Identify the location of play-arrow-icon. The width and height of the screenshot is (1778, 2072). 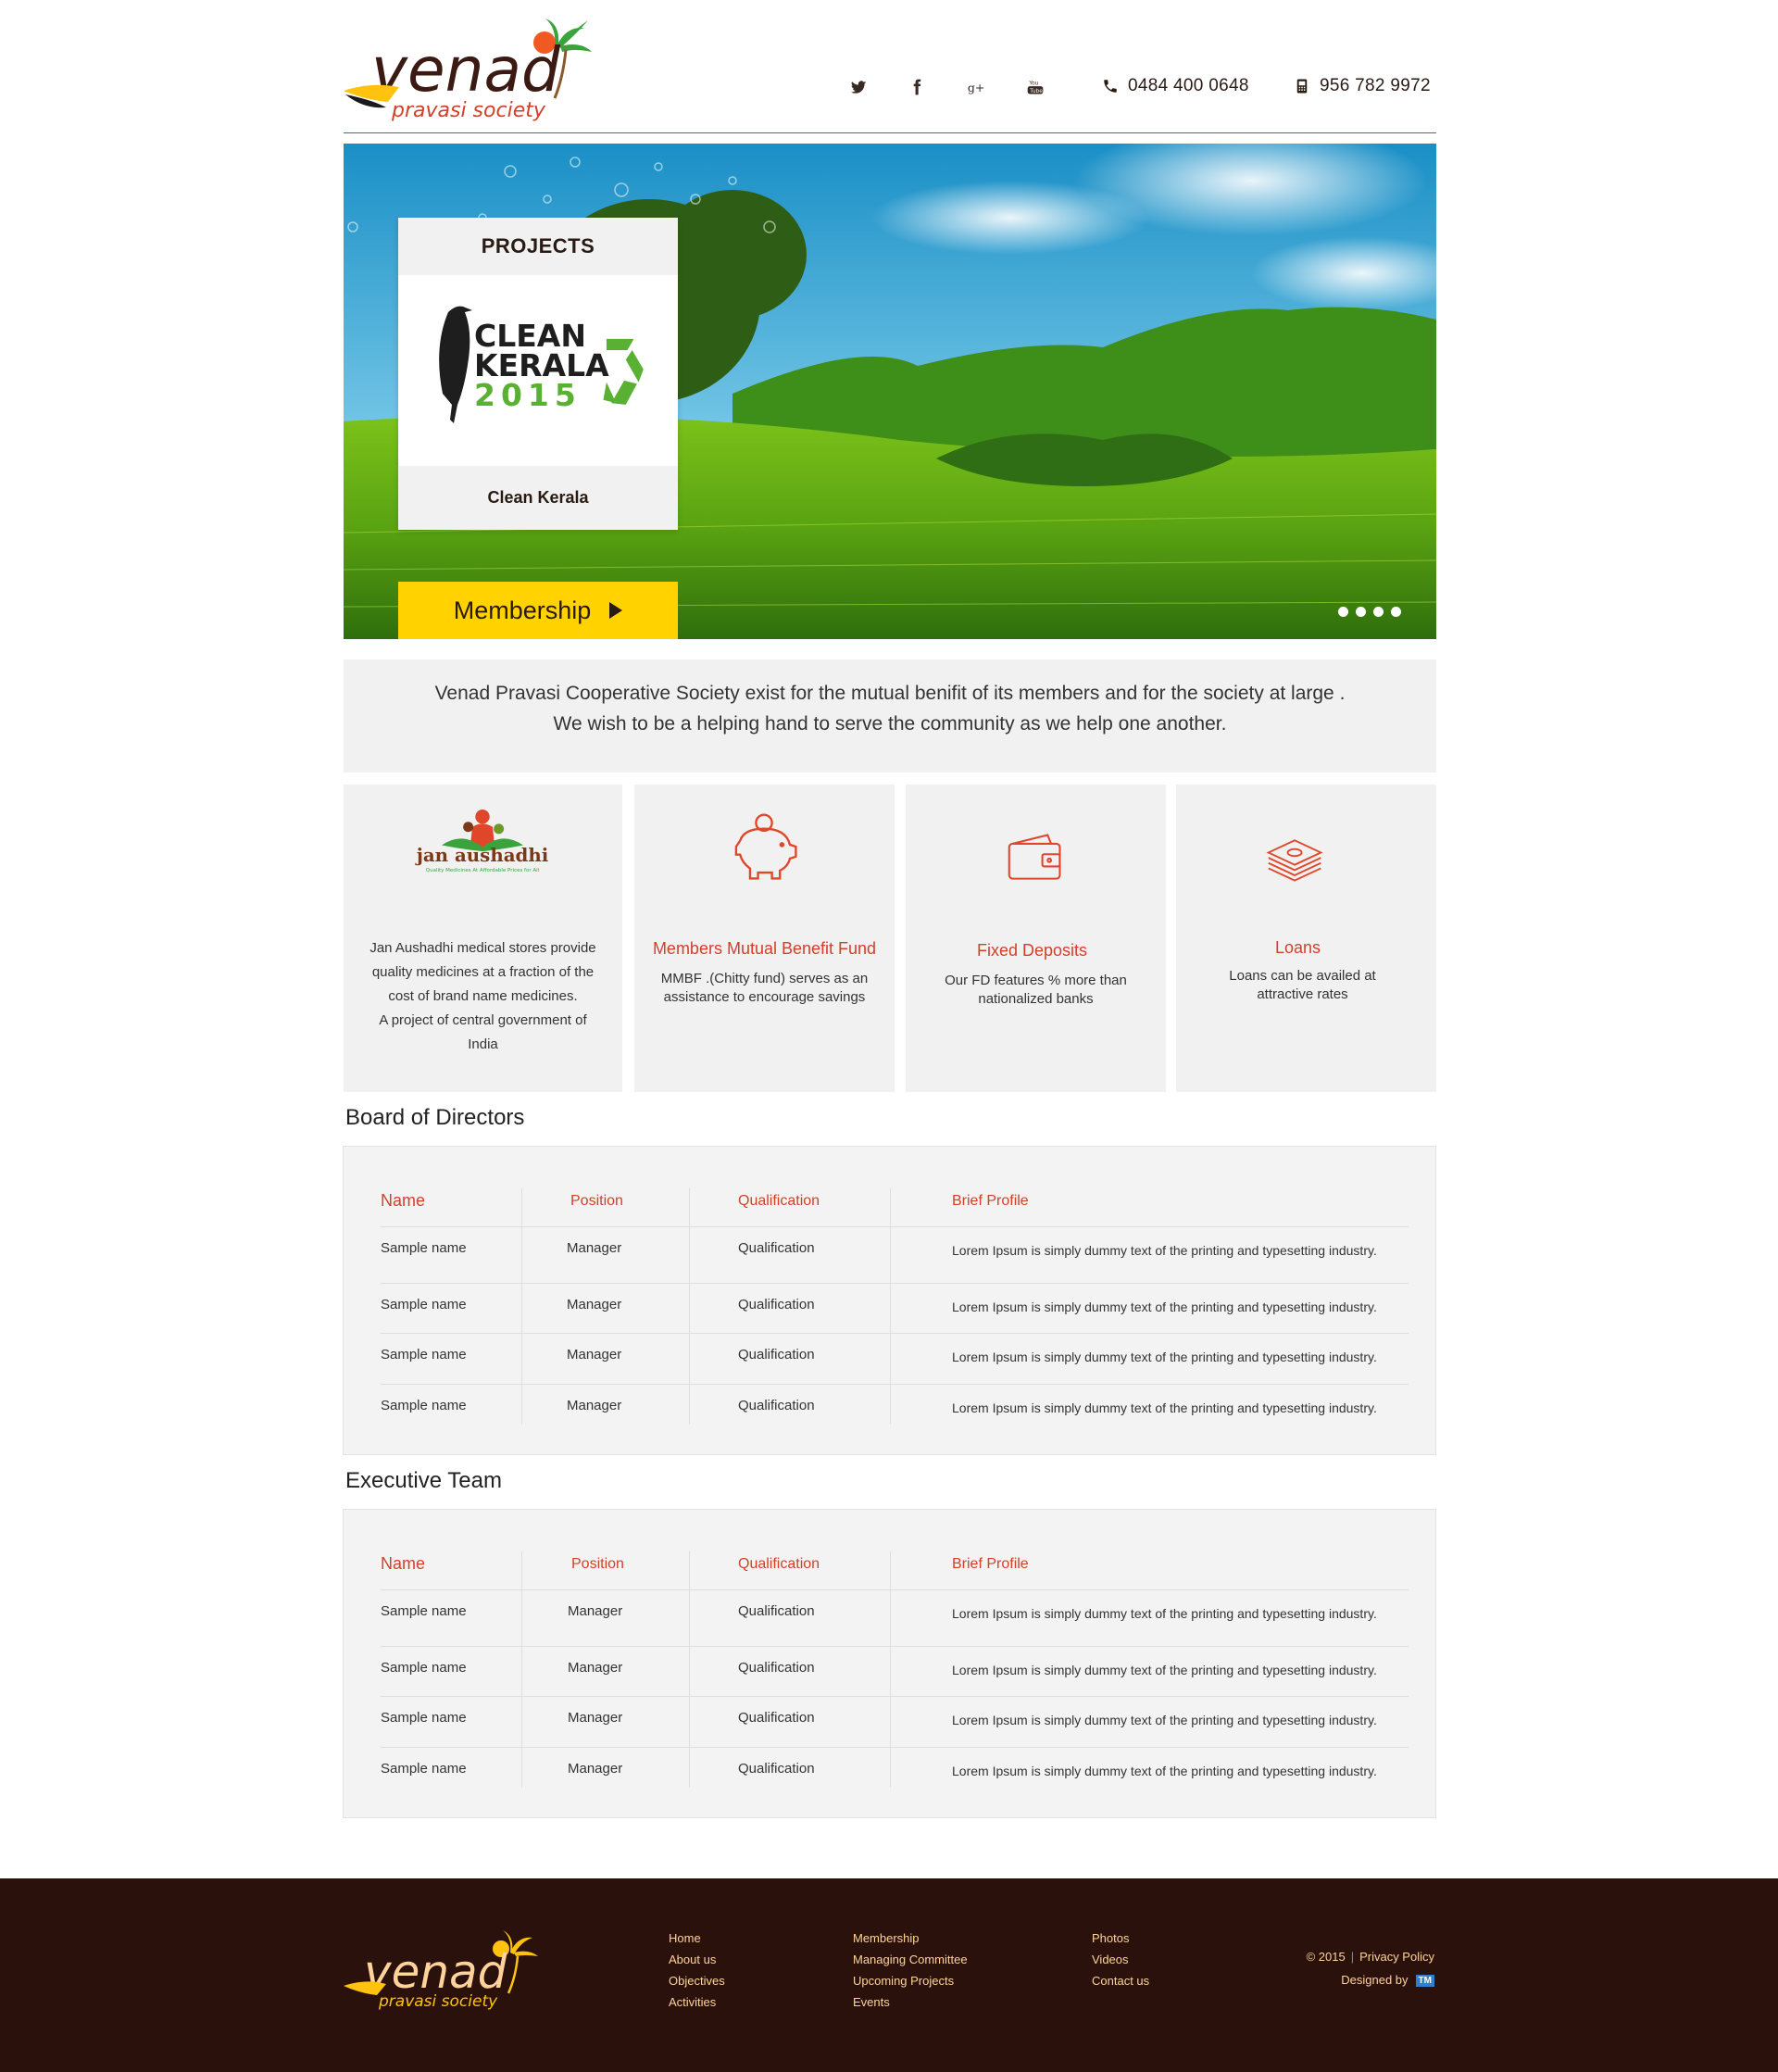
(616, 610).